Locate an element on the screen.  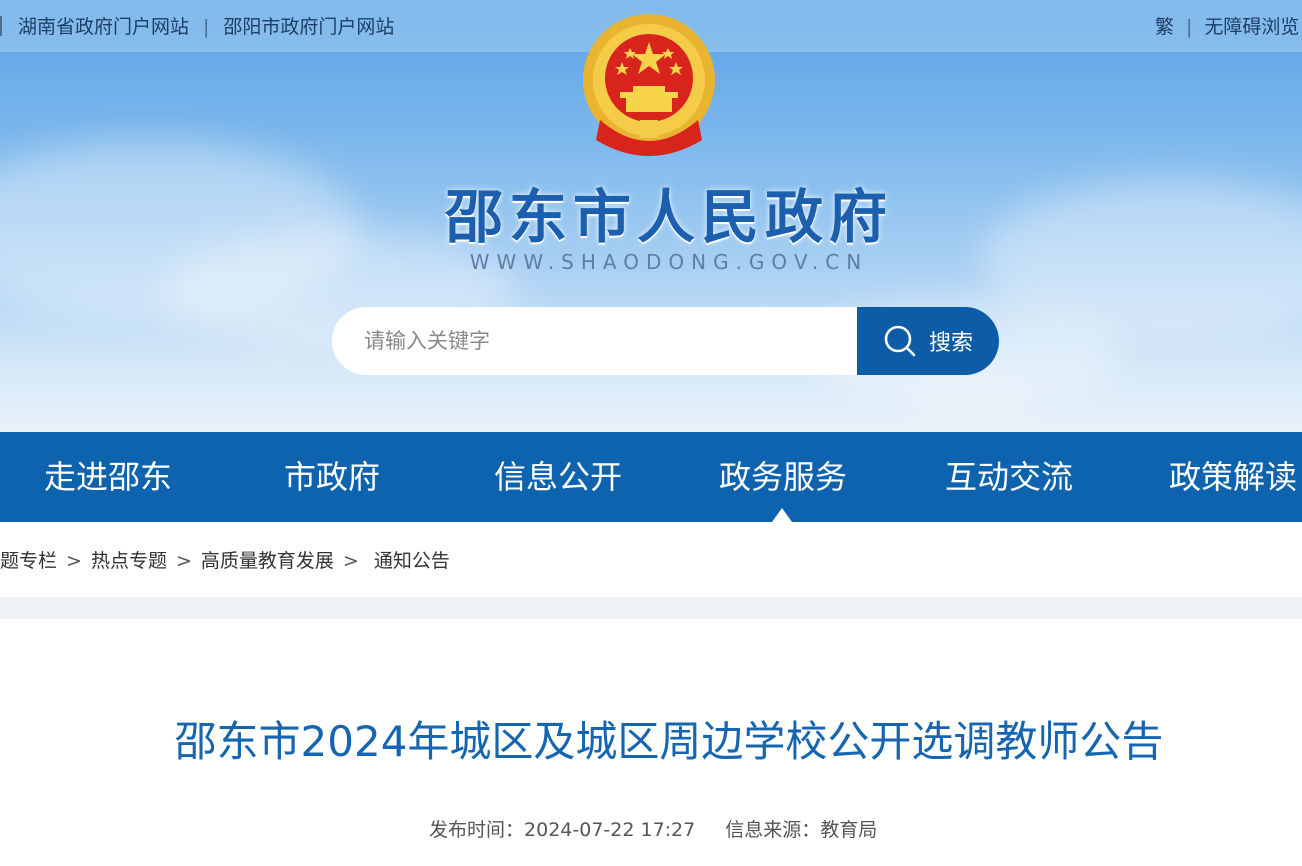
accessibility-link: 无障碍浏览 is located at coordinates (1251, 27).